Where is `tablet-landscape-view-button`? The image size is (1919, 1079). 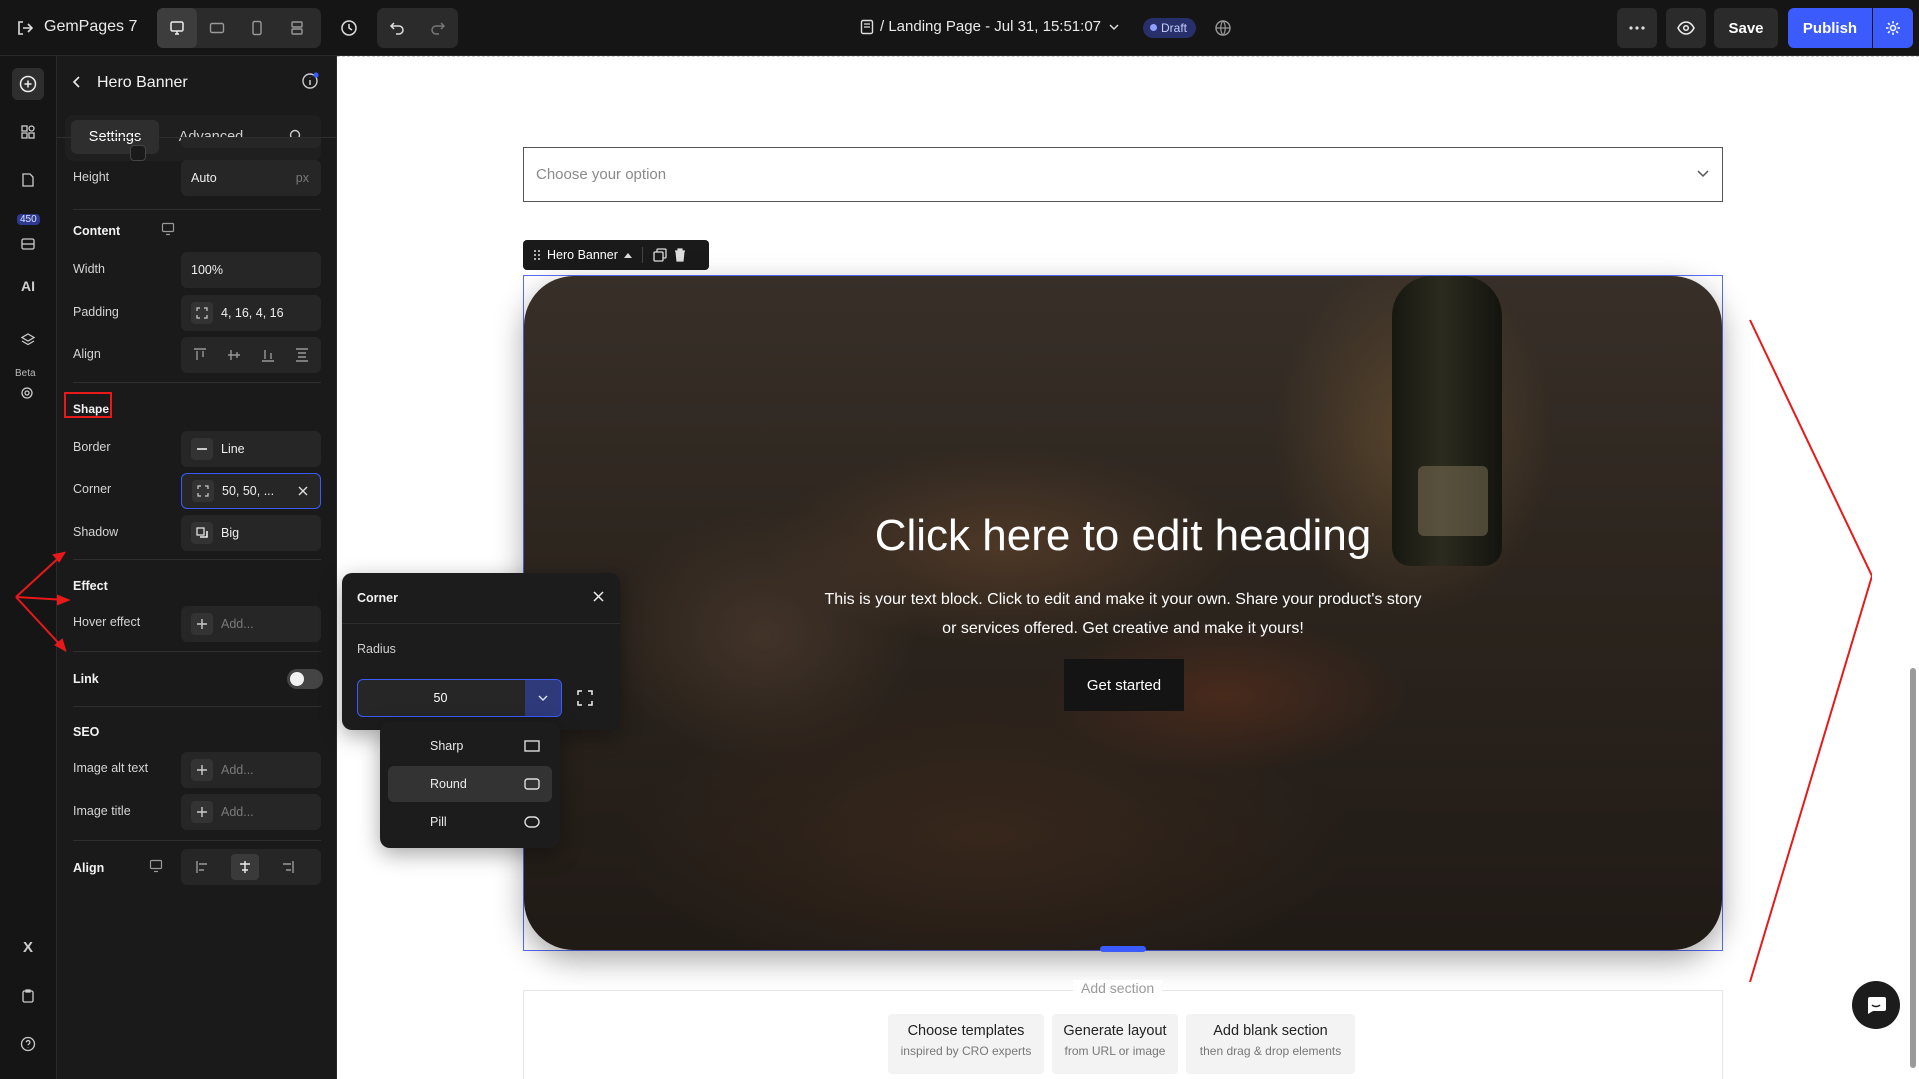 tablet-landscape-view-button is located at coordinates (217, 28).